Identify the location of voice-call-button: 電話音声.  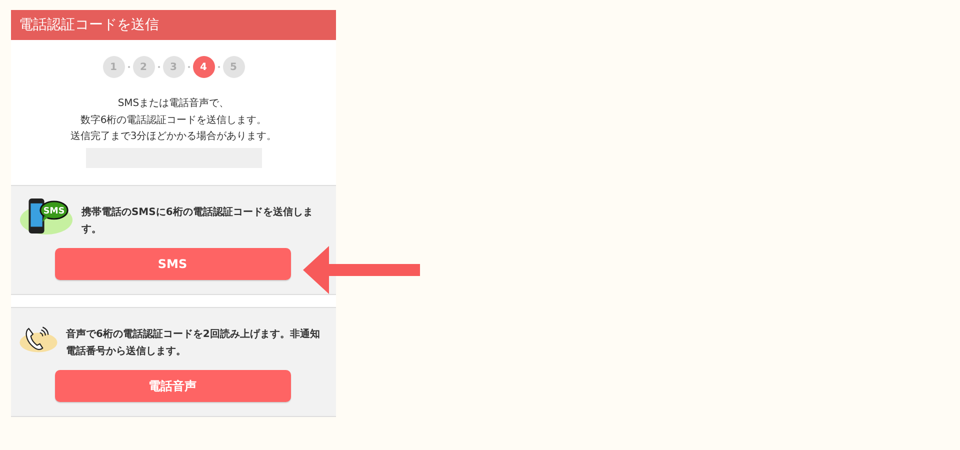
(172, 386).